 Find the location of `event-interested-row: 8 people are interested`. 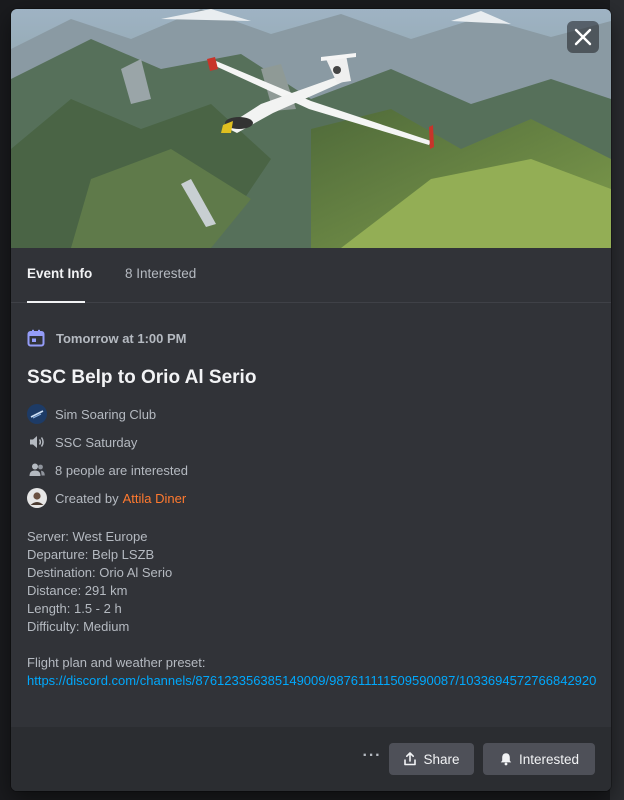

event-interested-row: 8 people are interested is located at coordinates (313, 470).